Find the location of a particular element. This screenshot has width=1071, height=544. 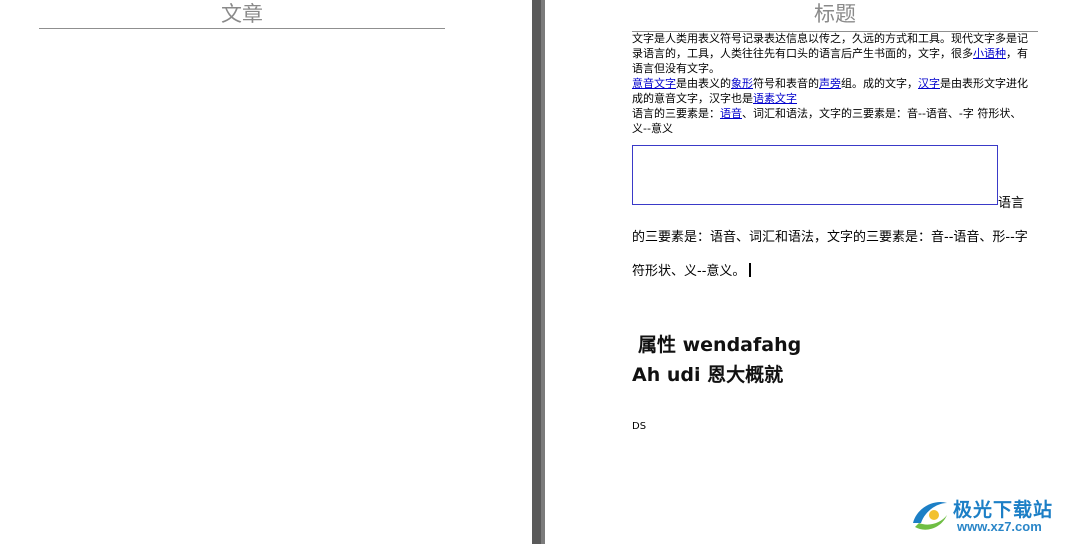

text-cursor is located at coordinates (750, 270).